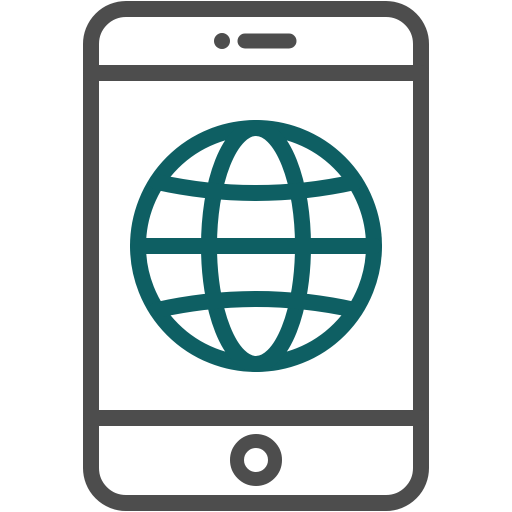  What do you see at coordinates (256, 460) in the screenshot?
I see `home-button` at bounding box center [256, 460].